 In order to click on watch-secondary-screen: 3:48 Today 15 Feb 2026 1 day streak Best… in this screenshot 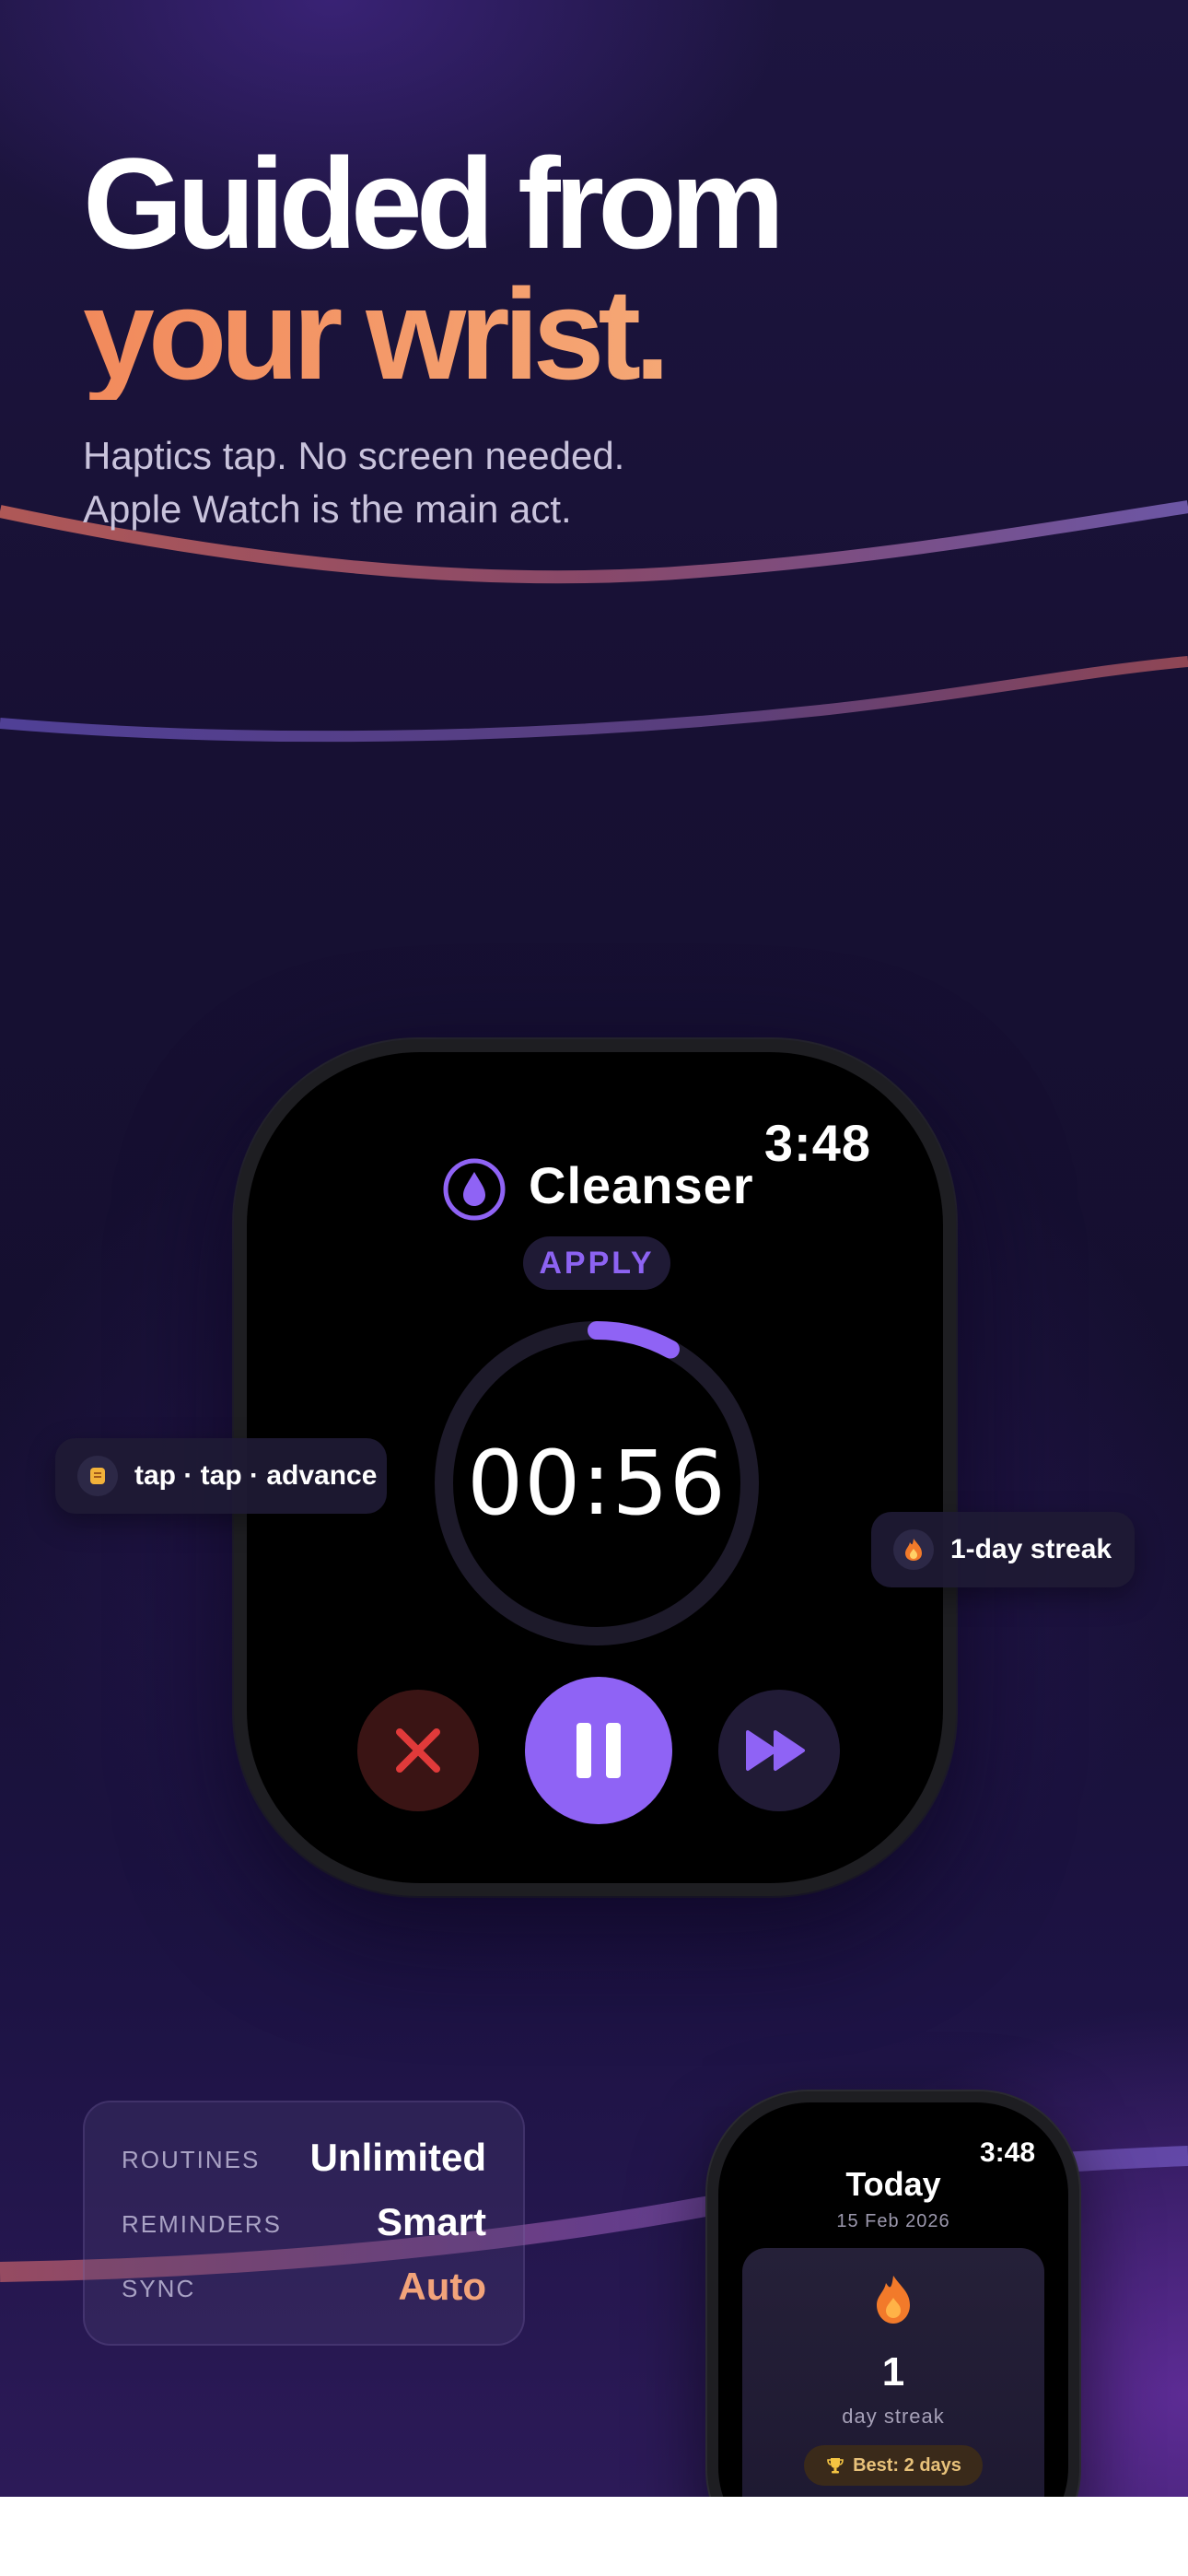, I will do `click(893, 2299)`.